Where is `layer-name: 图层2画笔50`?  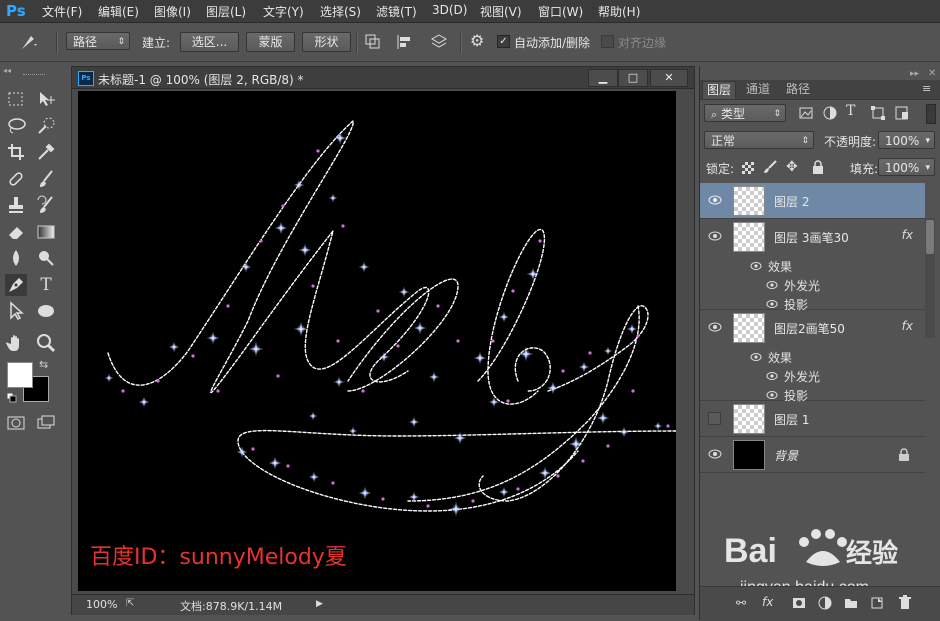
layer-name: 图层2画笔50 is located at coordinates (809, 328).